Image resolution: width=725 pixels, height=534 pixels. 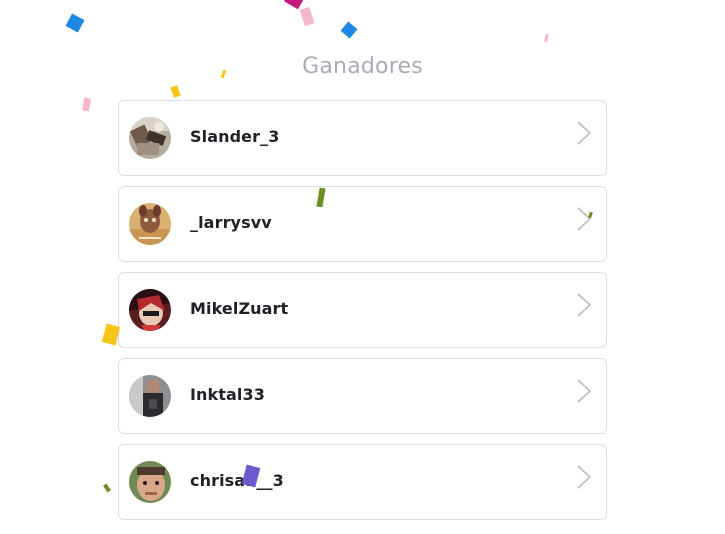 I want to click on winner-username: MikelZuart, so click(x=239, y=308).